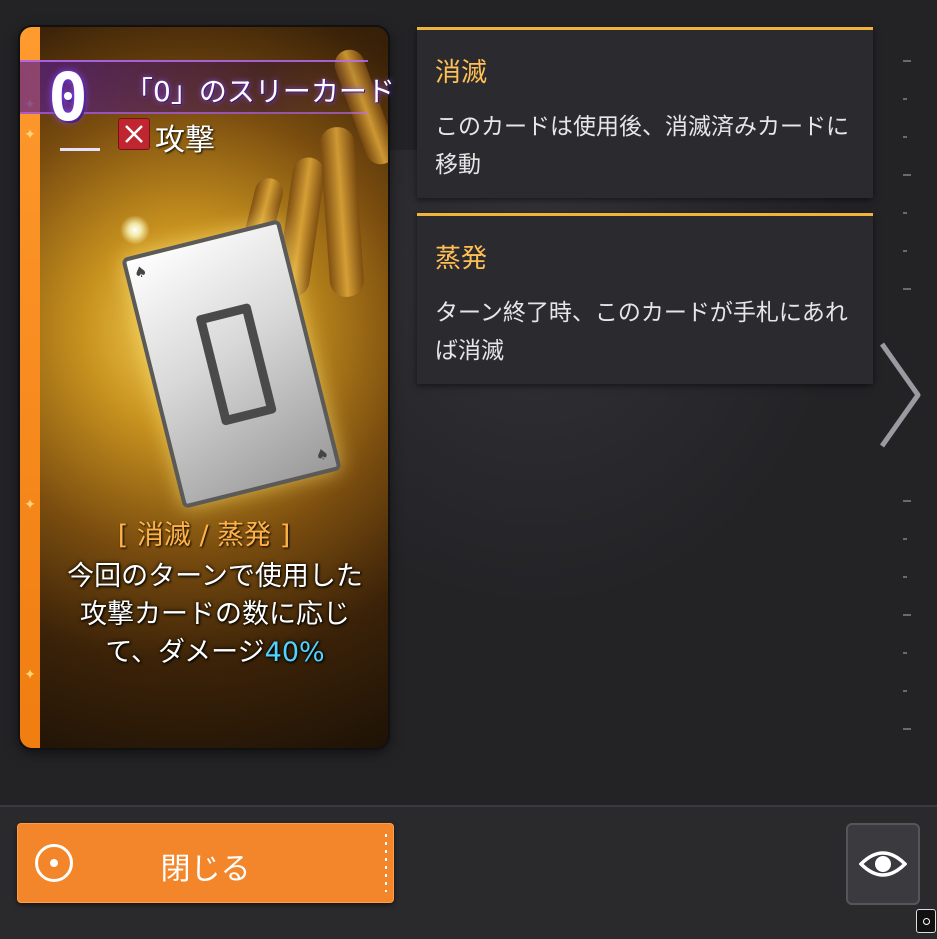  What do you see at coordinates (134, 134) in the screenshot?
I see `crossed-swords-icon` at bounding box center [134, 134].